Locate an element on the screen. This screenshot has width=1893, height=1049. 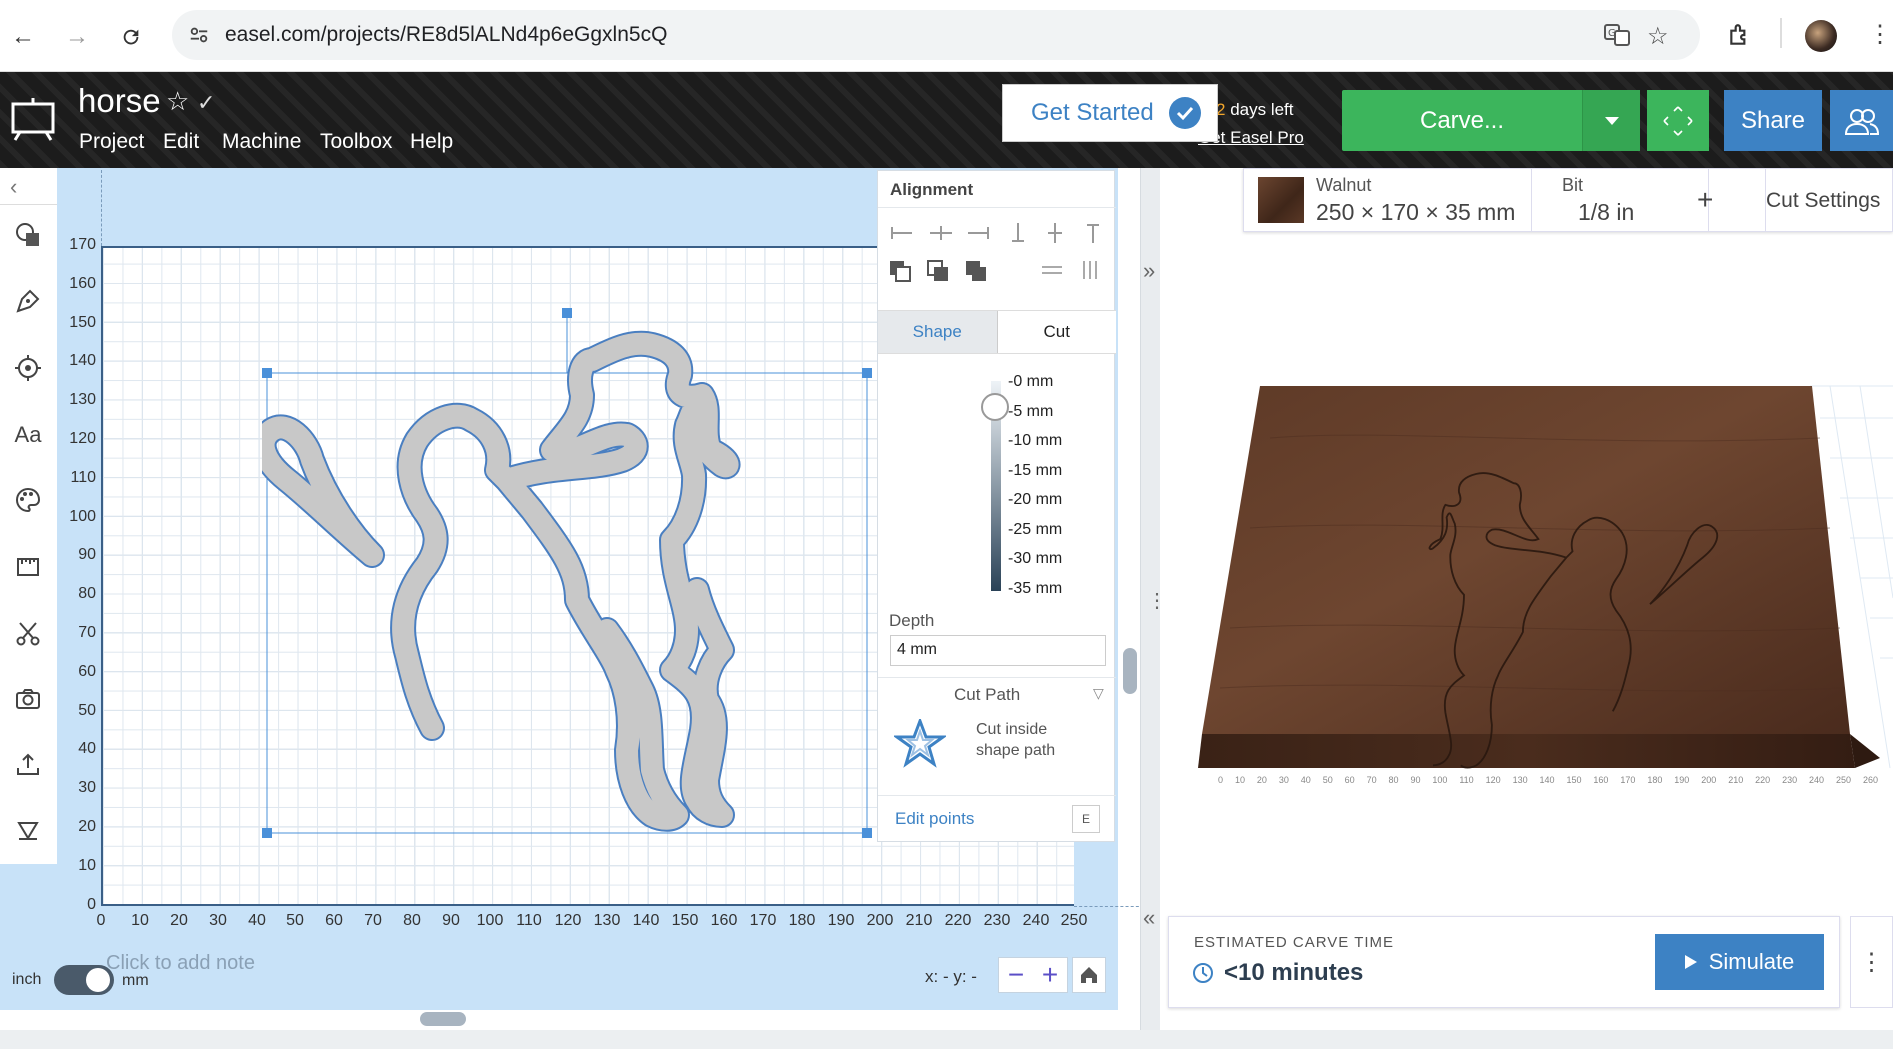
material-name: Walnut is located at coordinates (1343, 185).